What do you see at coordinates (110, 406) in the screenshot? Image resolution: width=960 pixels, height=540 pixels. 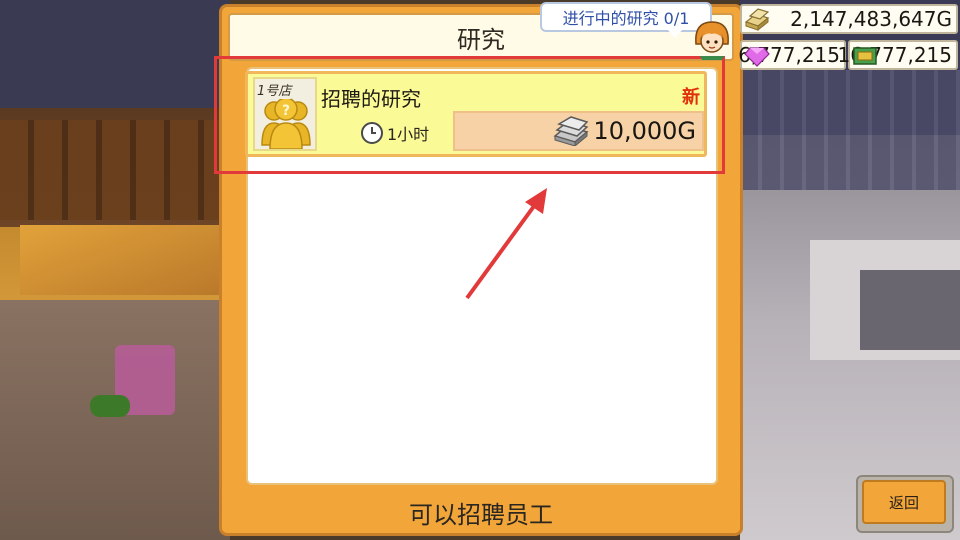 I see `background-plant` at bounding box center [110, 406].